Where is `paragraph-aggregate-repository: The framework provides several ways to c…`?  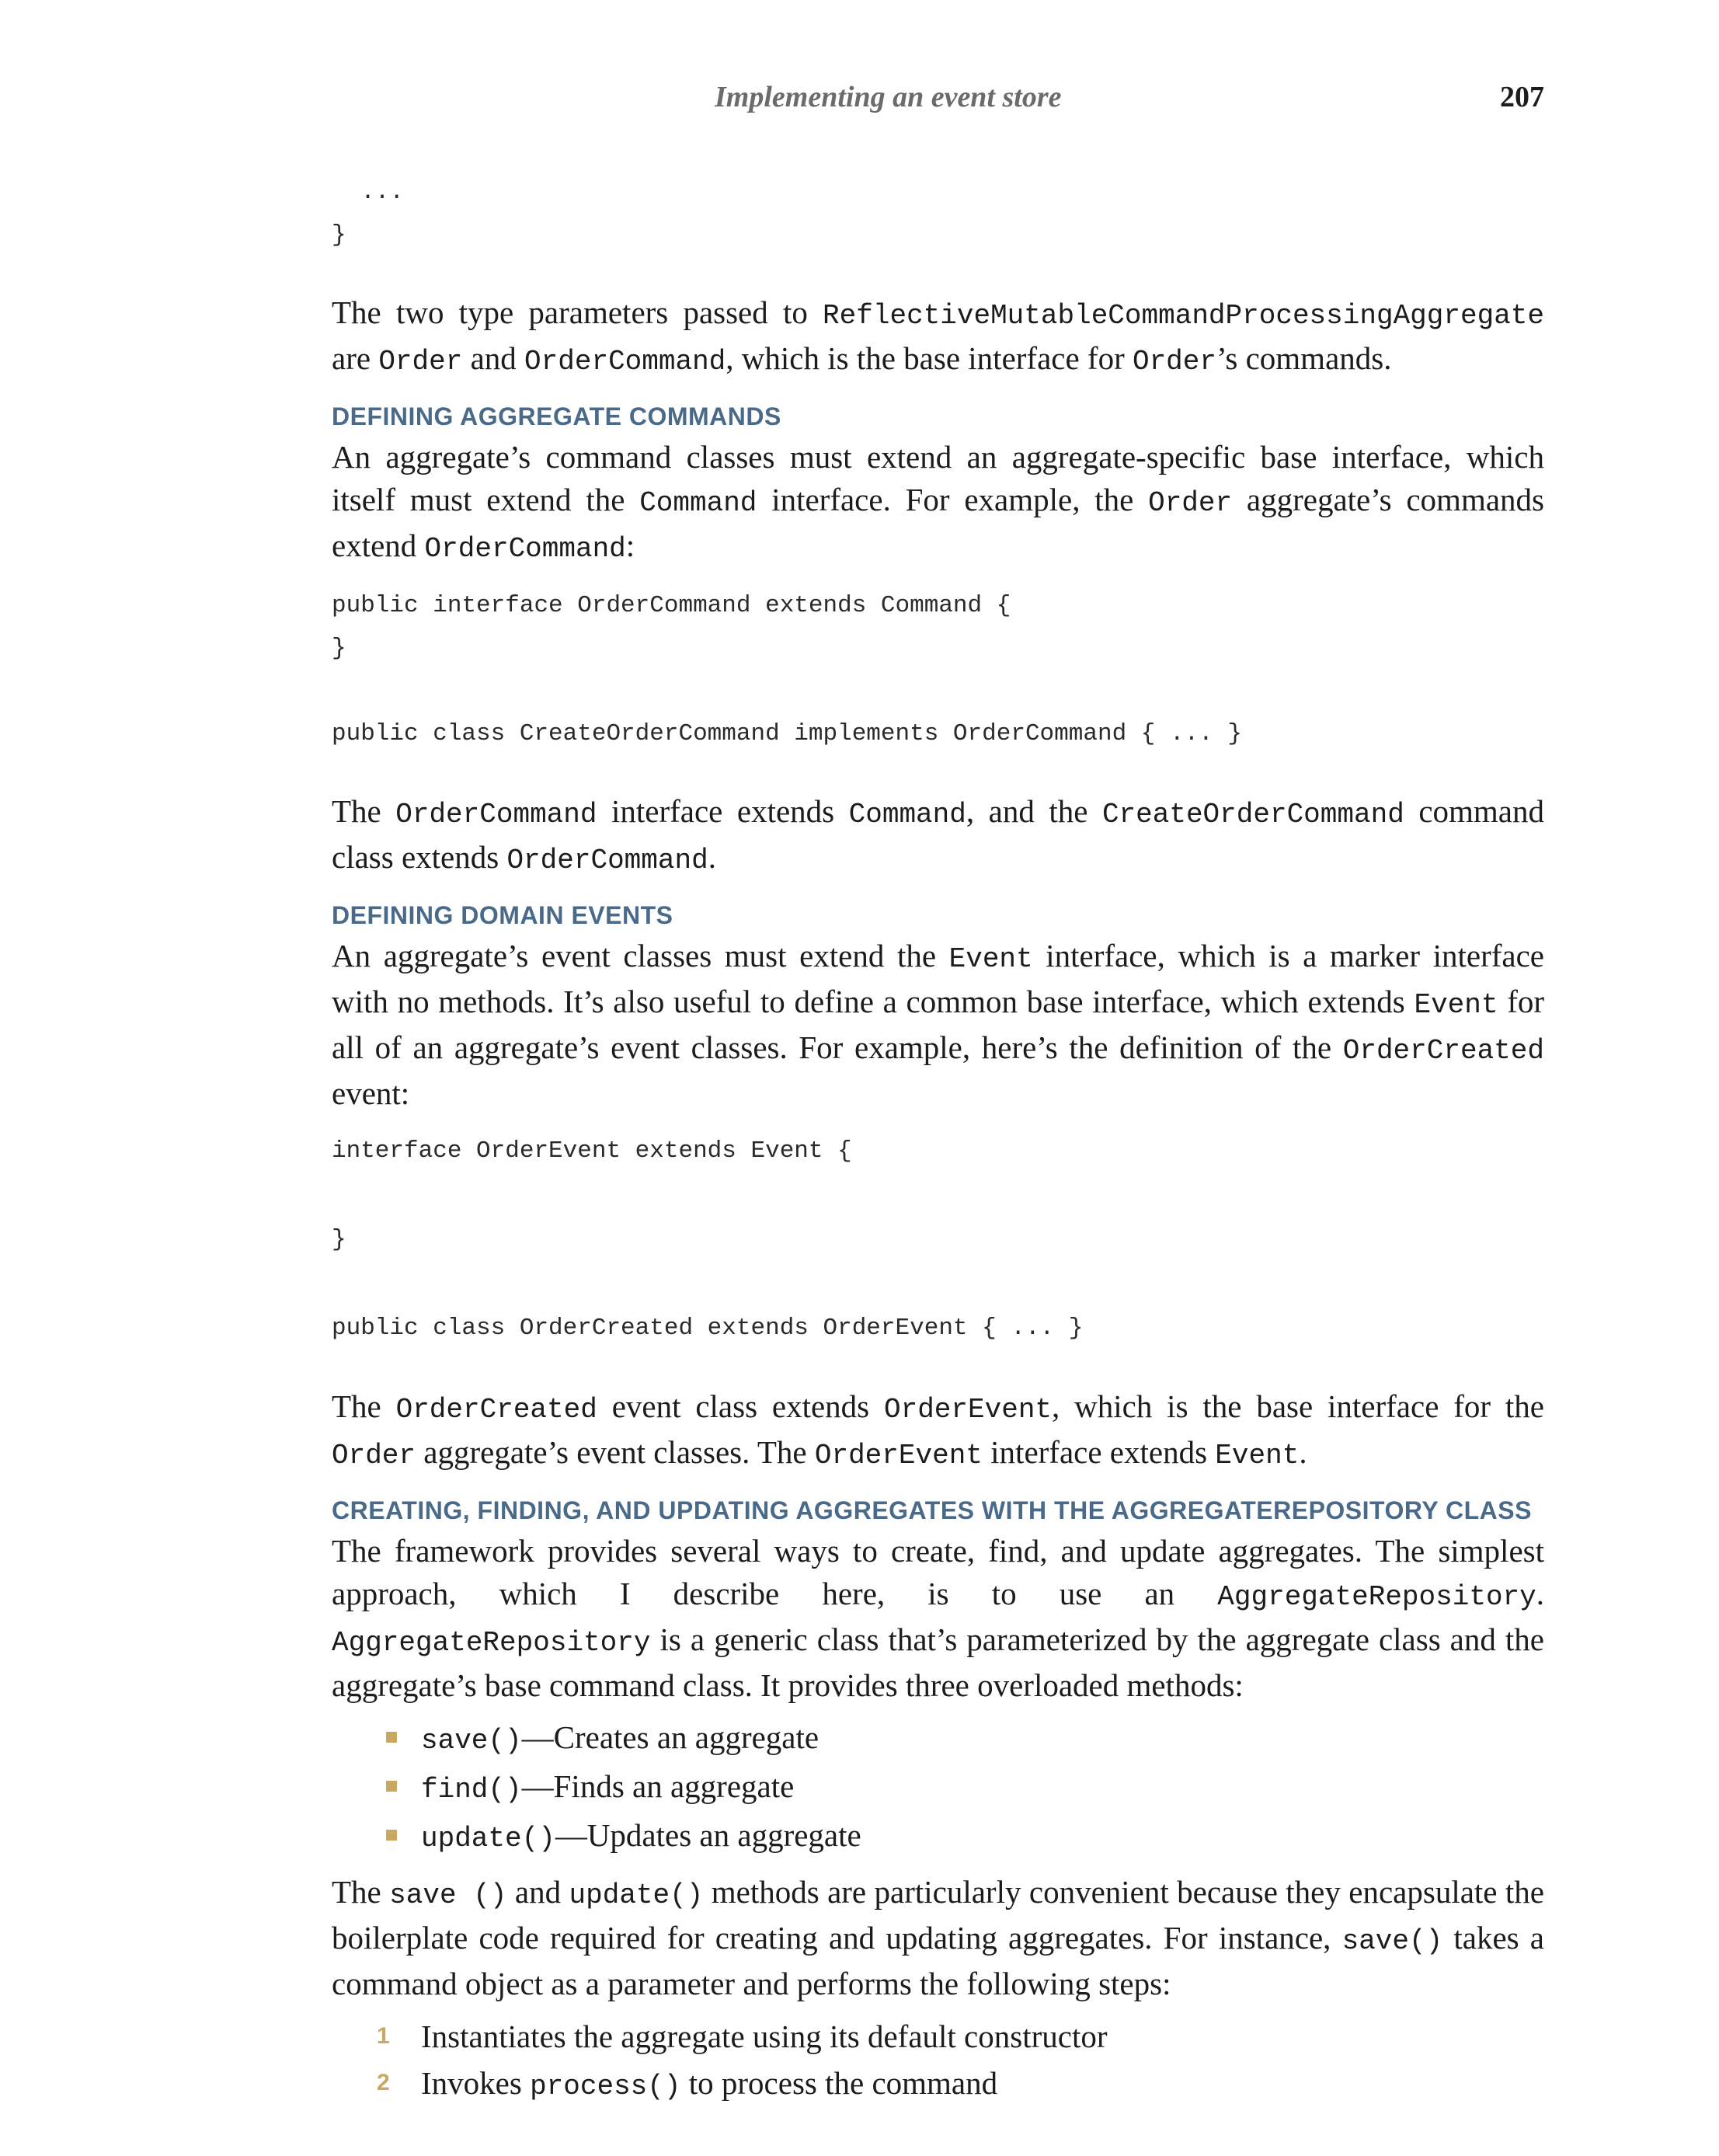
paragraph-aggregate-repository: The framework provides several ways to c… is located at coordinates (938, 1618).